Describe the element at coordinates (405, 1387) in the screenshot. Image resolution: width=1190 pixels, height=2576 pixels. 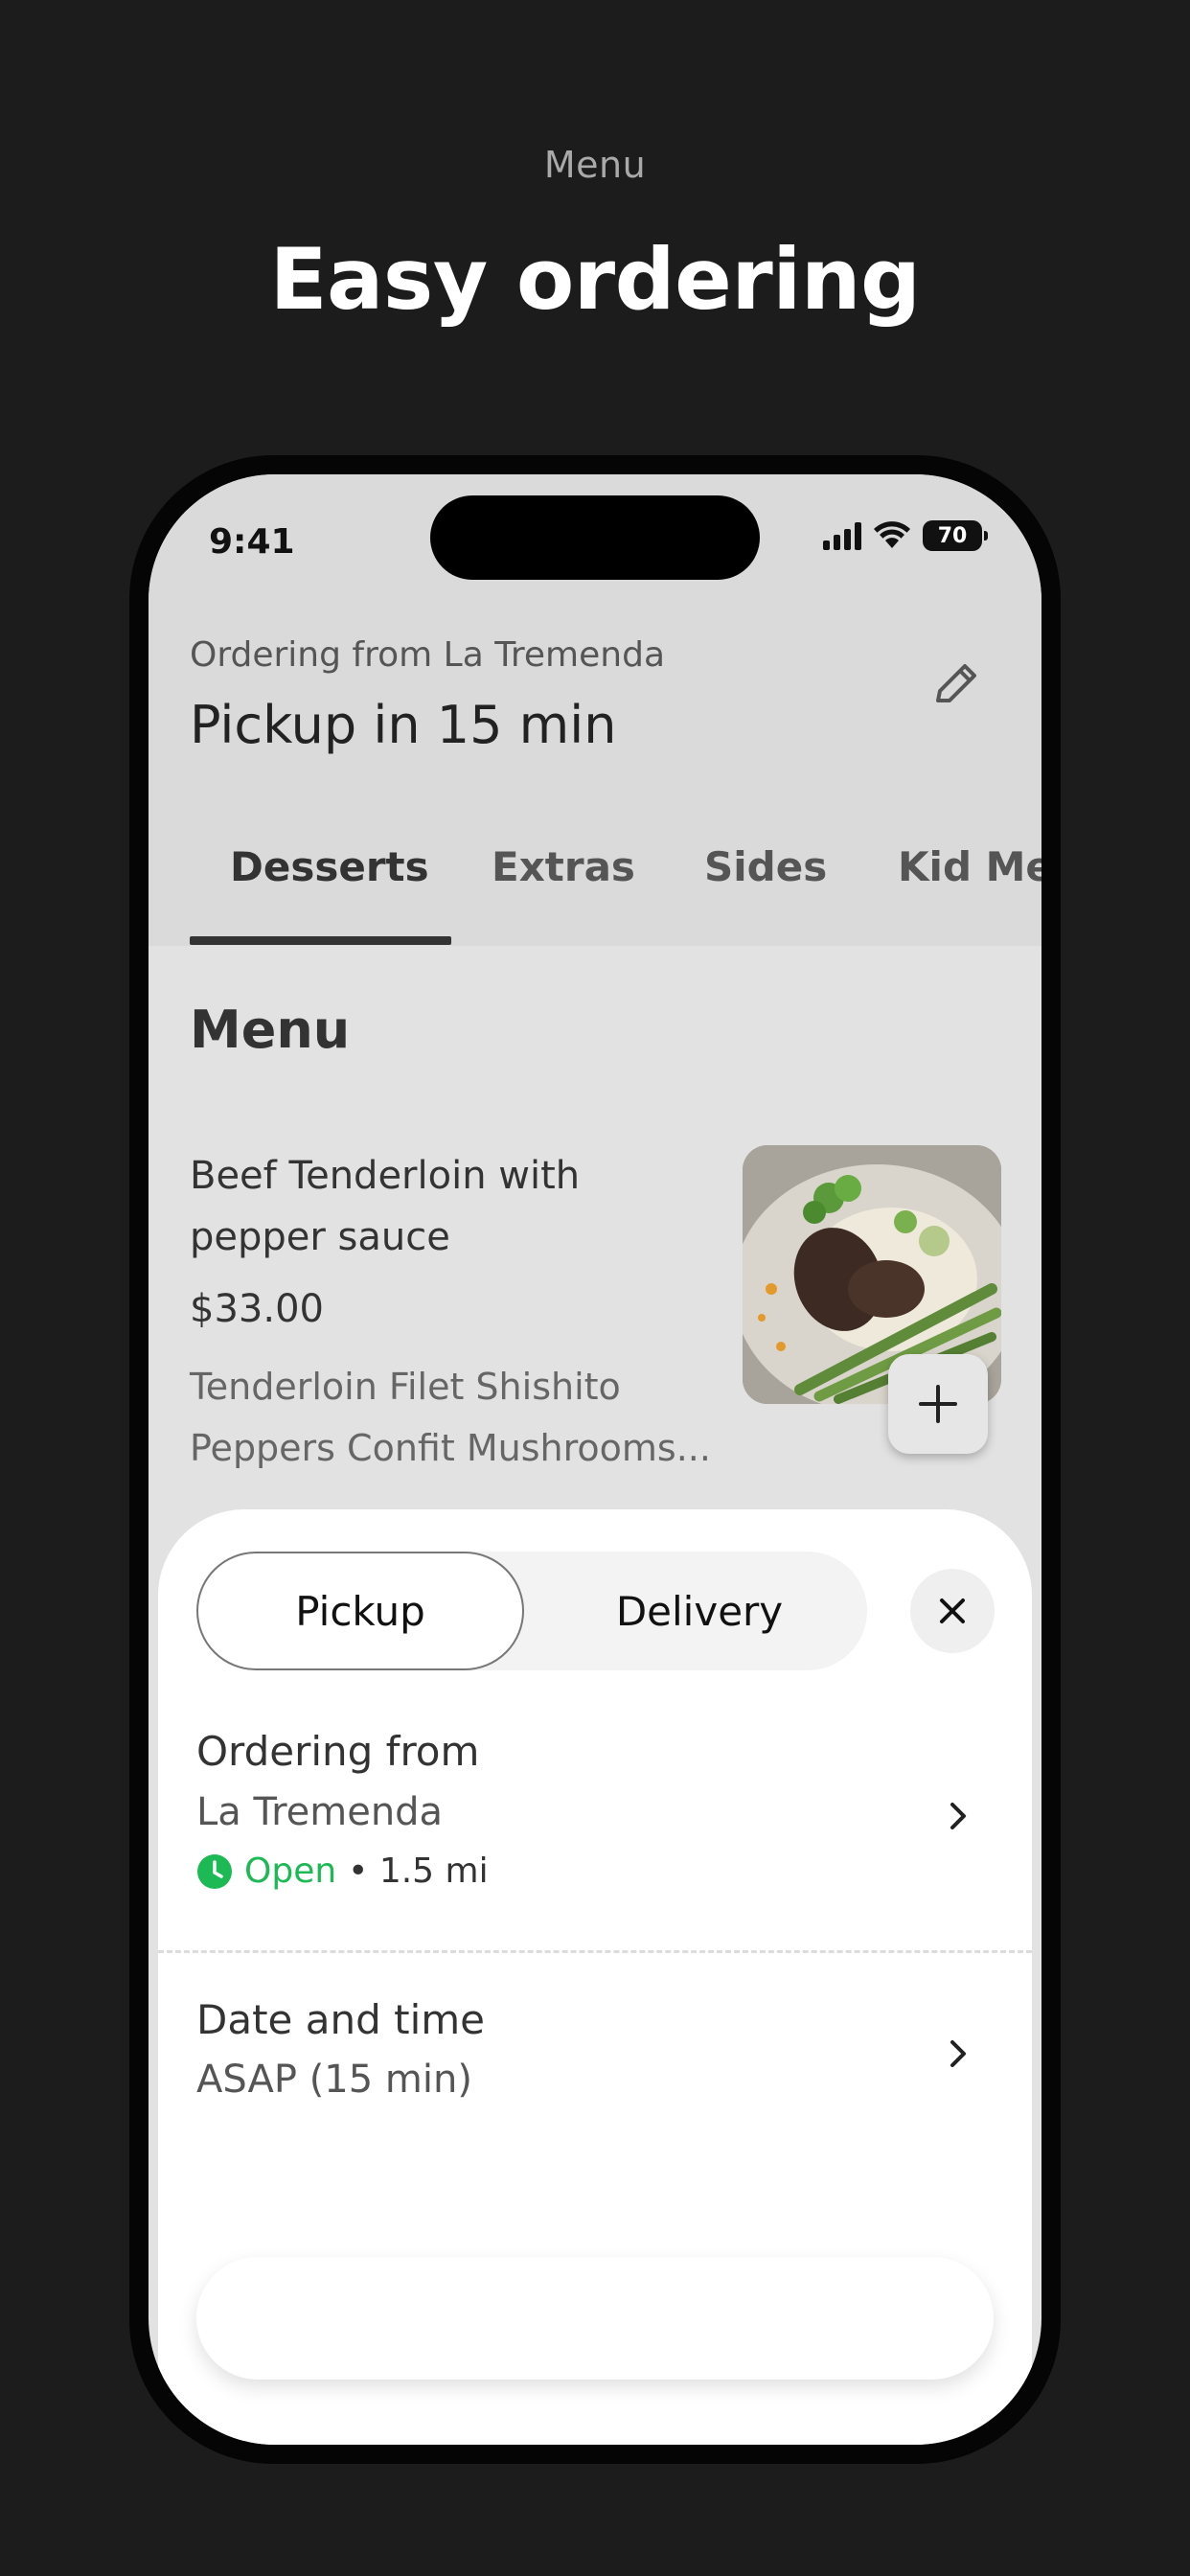
I see `menu-item-description-line1: Tenderloin Filet Shishito` at that location.